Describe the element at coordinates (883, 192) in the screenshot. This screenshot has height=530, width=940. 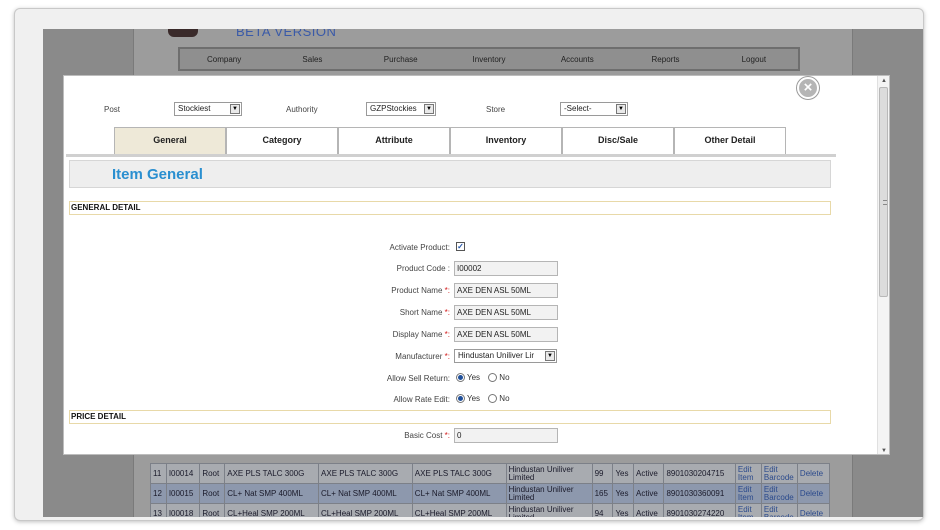
I see `scroll-thumb` at that location.